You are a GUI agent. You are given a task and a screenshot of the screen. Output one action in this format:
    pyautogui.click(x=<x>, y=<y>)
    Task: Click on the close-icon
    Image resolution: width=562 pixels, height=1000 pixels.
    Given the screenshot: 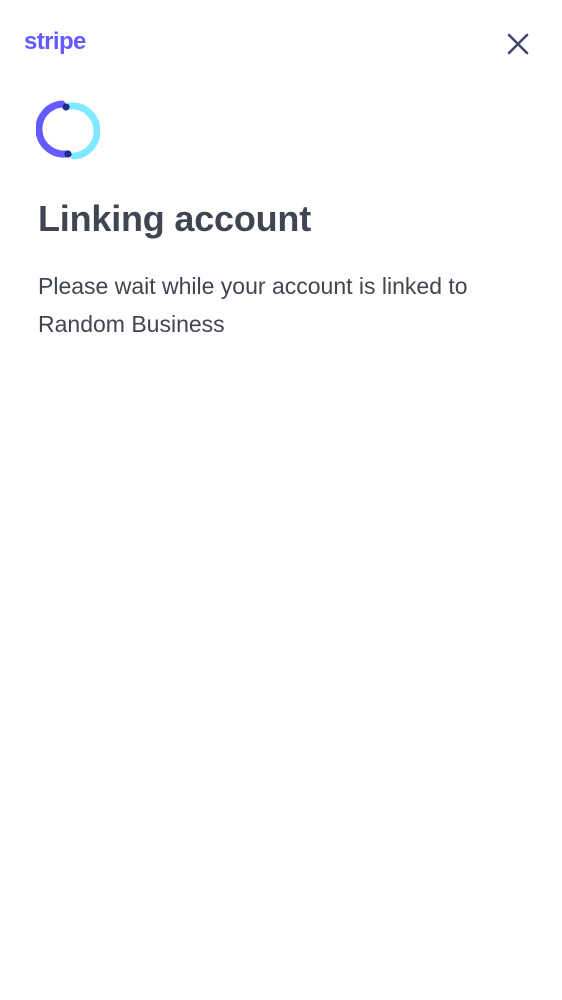 What is the action you would take?
    pyautogui.click(x=518, y=44)
    